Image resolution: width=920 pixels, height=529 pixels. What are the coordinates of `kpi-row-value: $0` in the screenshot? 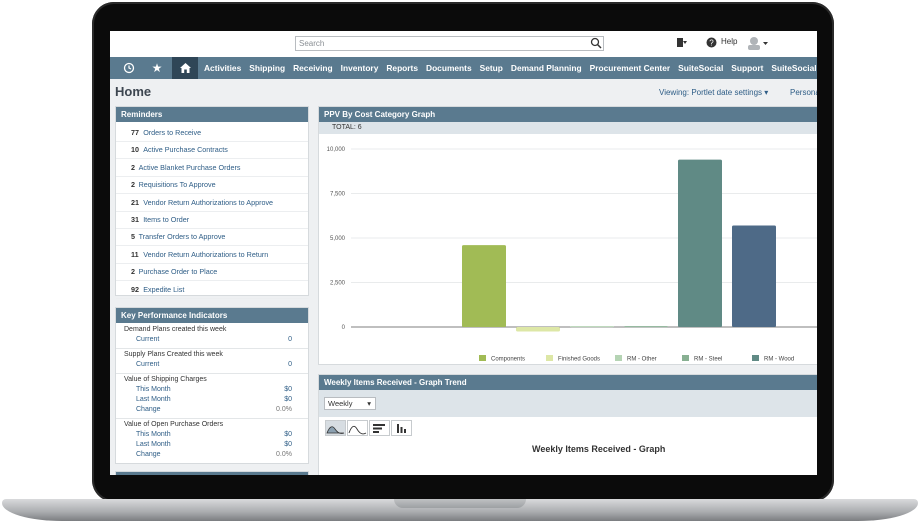 It's located at (288, 444).